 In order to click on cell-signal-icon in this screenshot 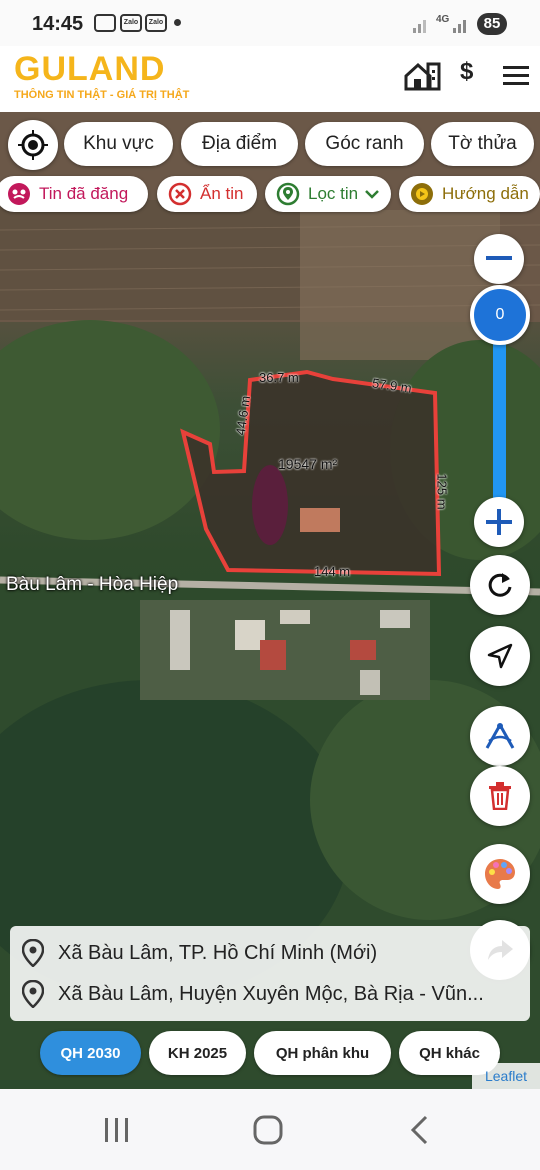, I will do `click(459, 26)`.